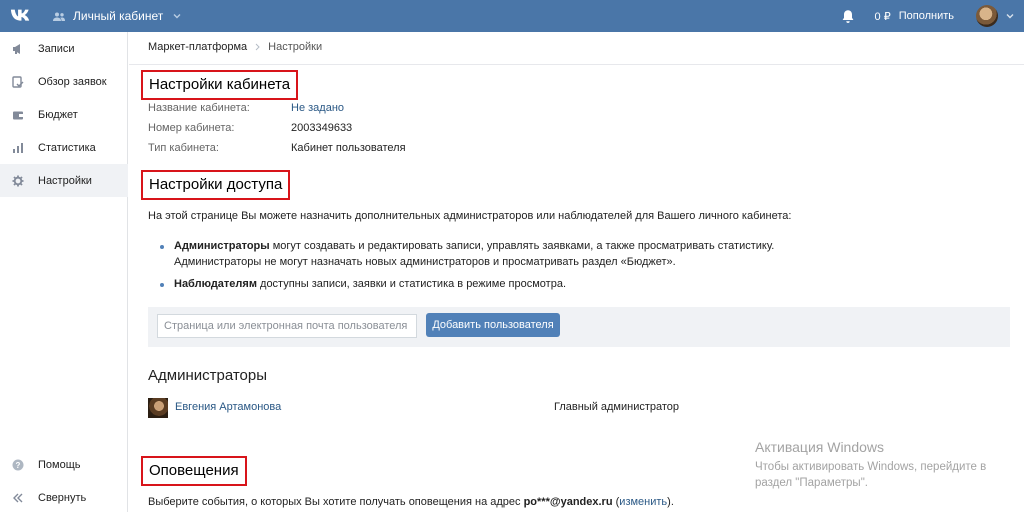 The image size is (1024, 514). I want to click on notify-text-part: )., so click(670, 502).